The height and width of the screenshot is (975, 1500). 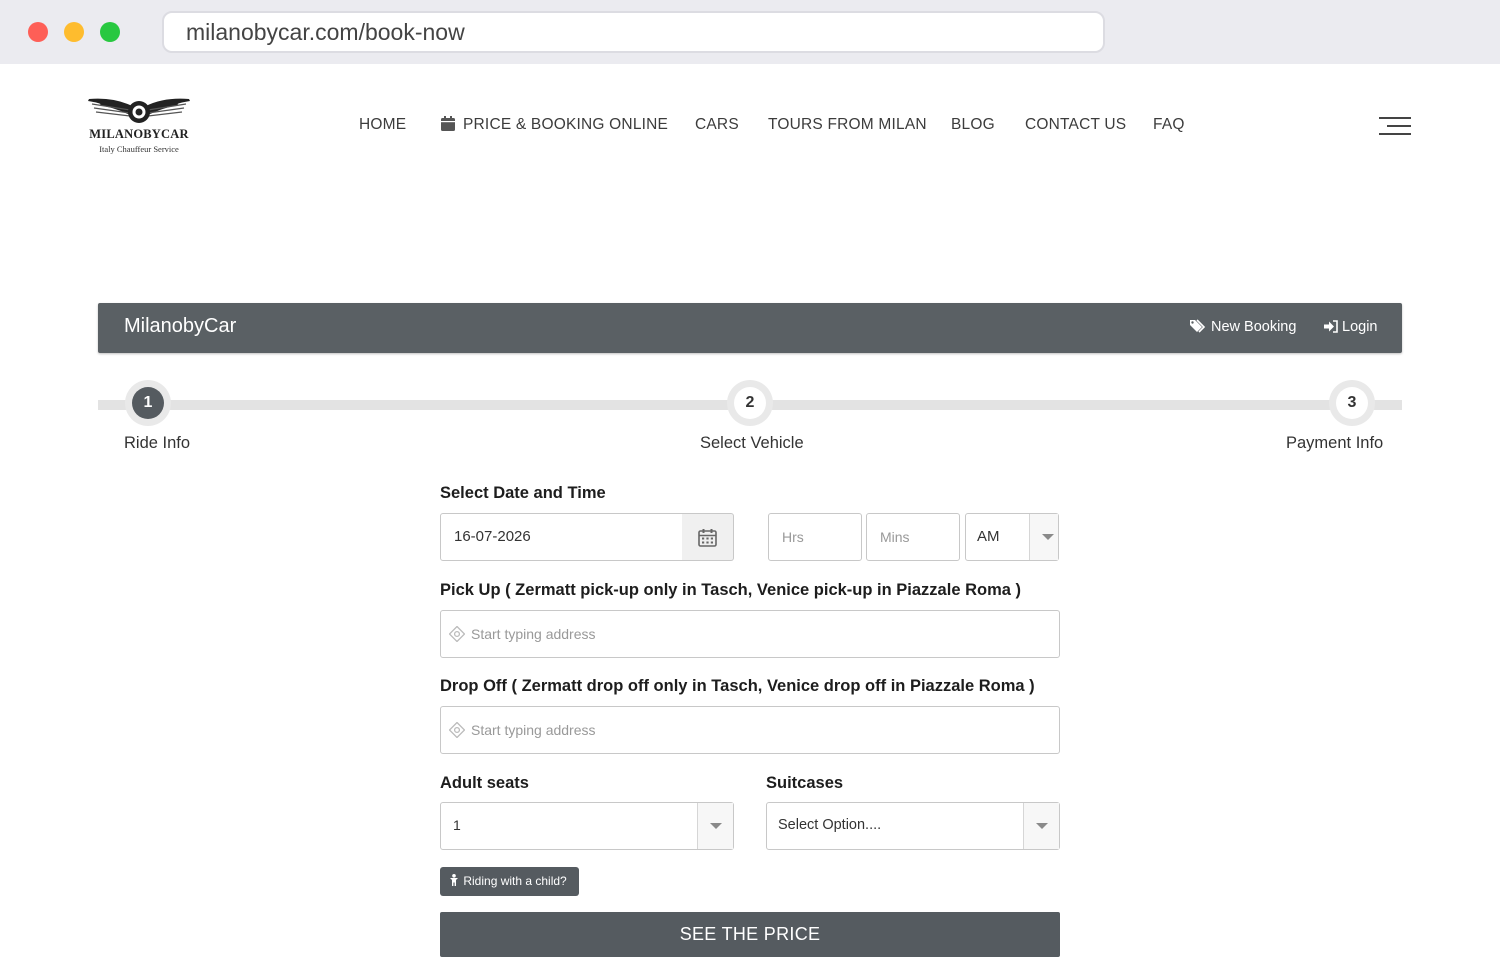 I want to click on ampm-value: AM, so click(x=988, y=536).